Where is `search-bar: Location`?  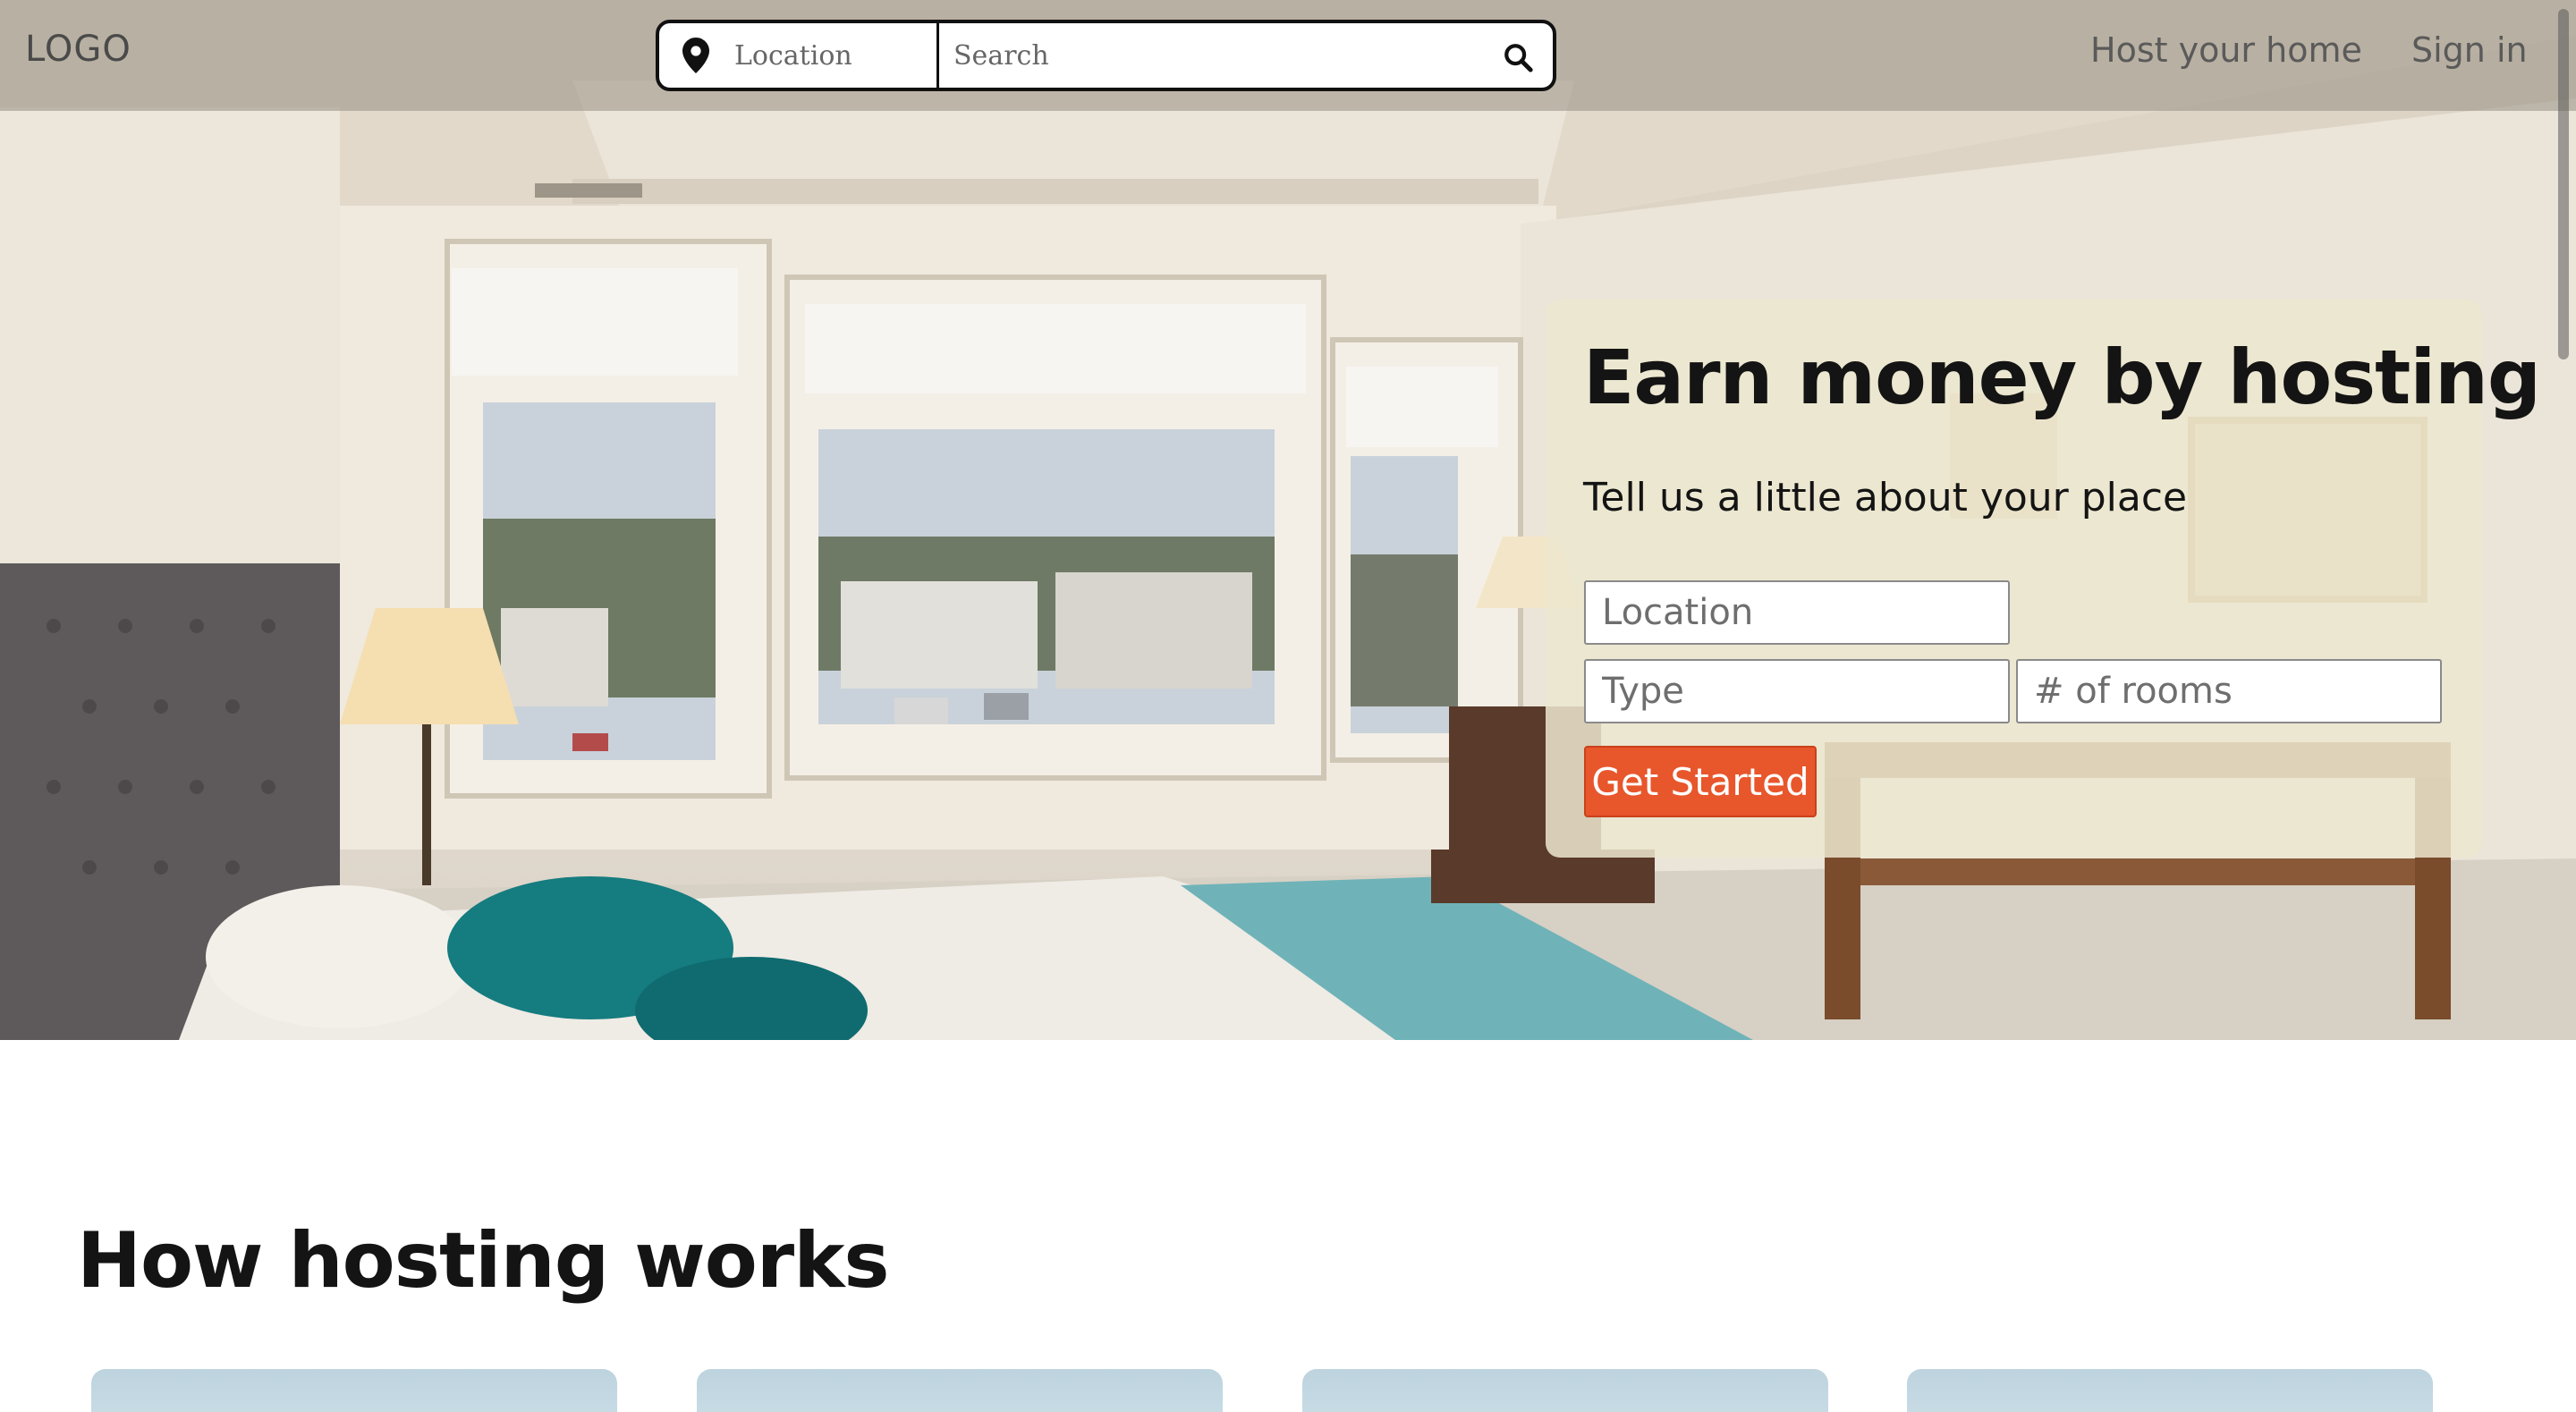 search-bar: Location is located at coordinates (1106, 55).